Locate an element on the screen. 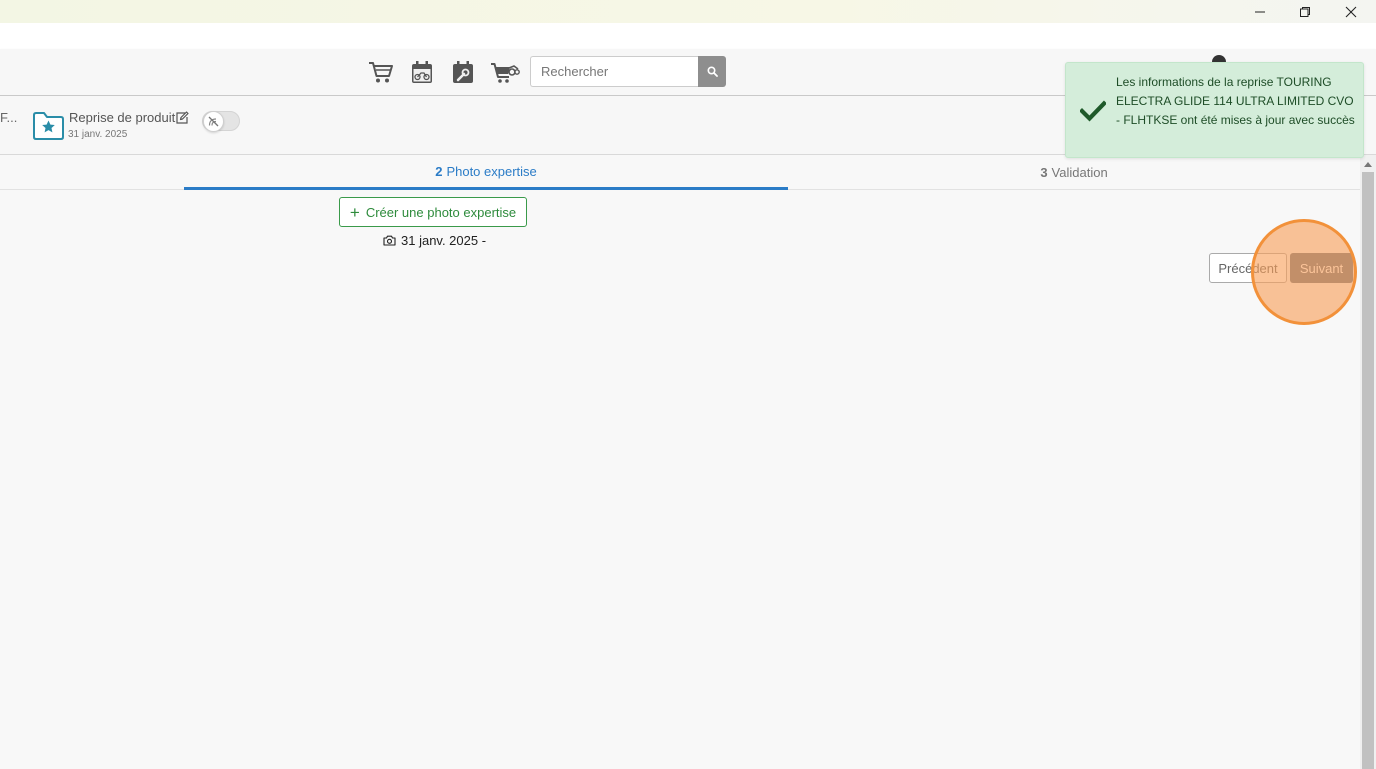  step-number: 3 is located at coordinates (1044, 172).